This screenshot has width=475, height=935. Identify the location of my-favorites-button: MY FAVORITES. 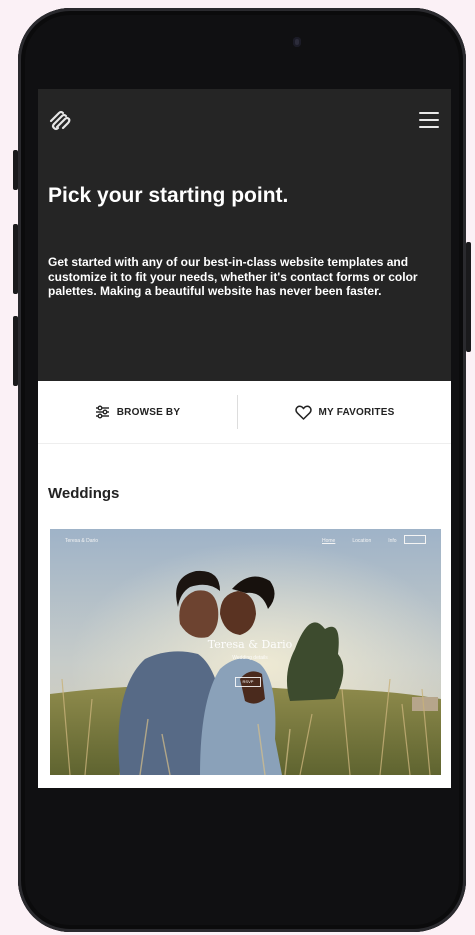
(344, 412).